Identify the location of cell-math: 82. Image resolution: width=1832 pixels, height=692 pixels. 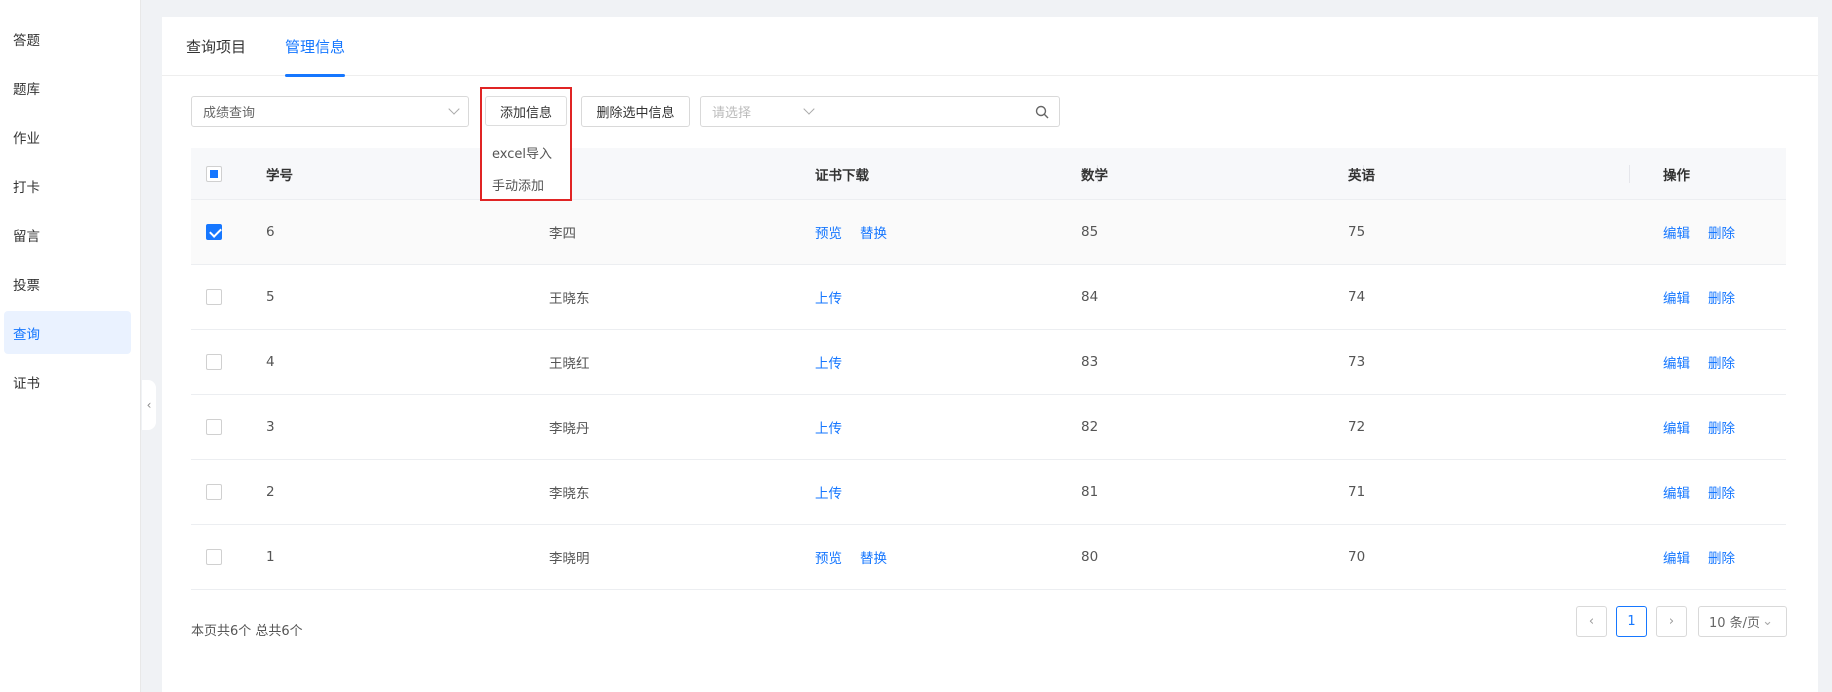
(1090, 427).